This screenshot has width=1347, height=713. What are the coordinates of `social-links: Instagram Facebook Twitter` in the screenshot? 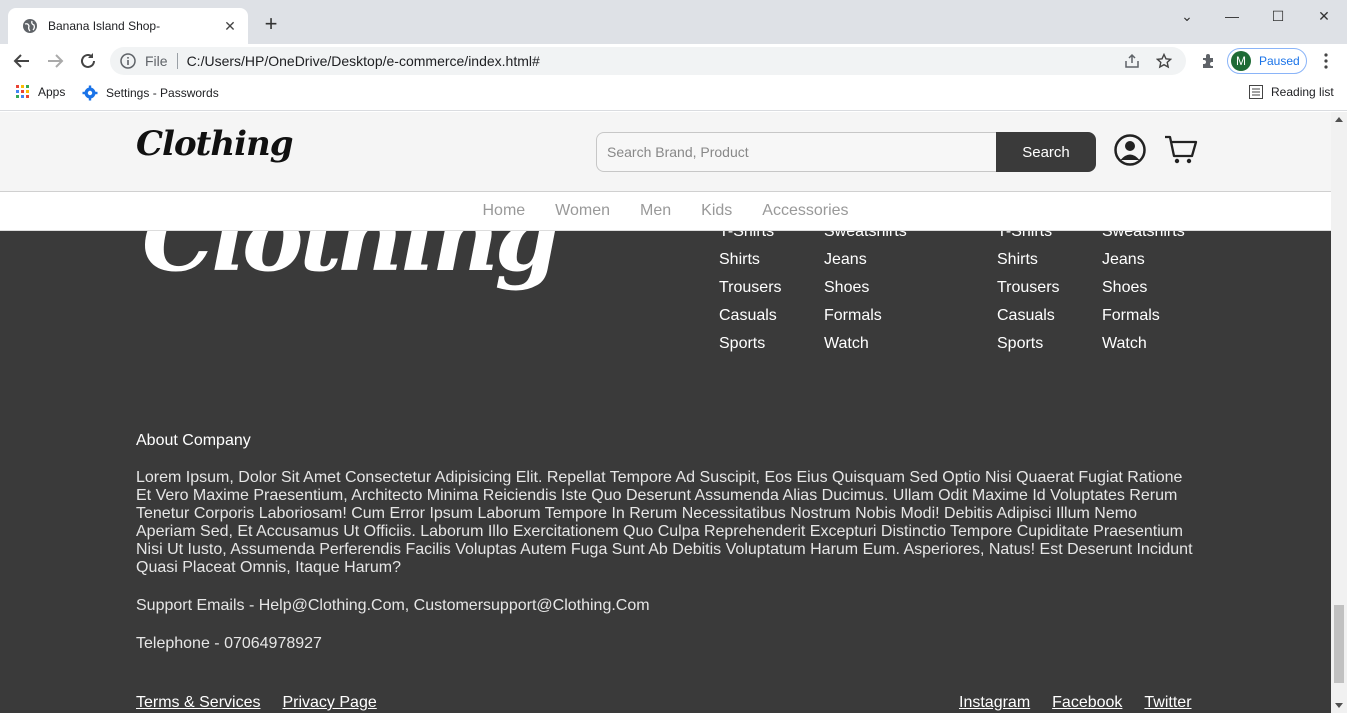 It's located at (1075, 703).